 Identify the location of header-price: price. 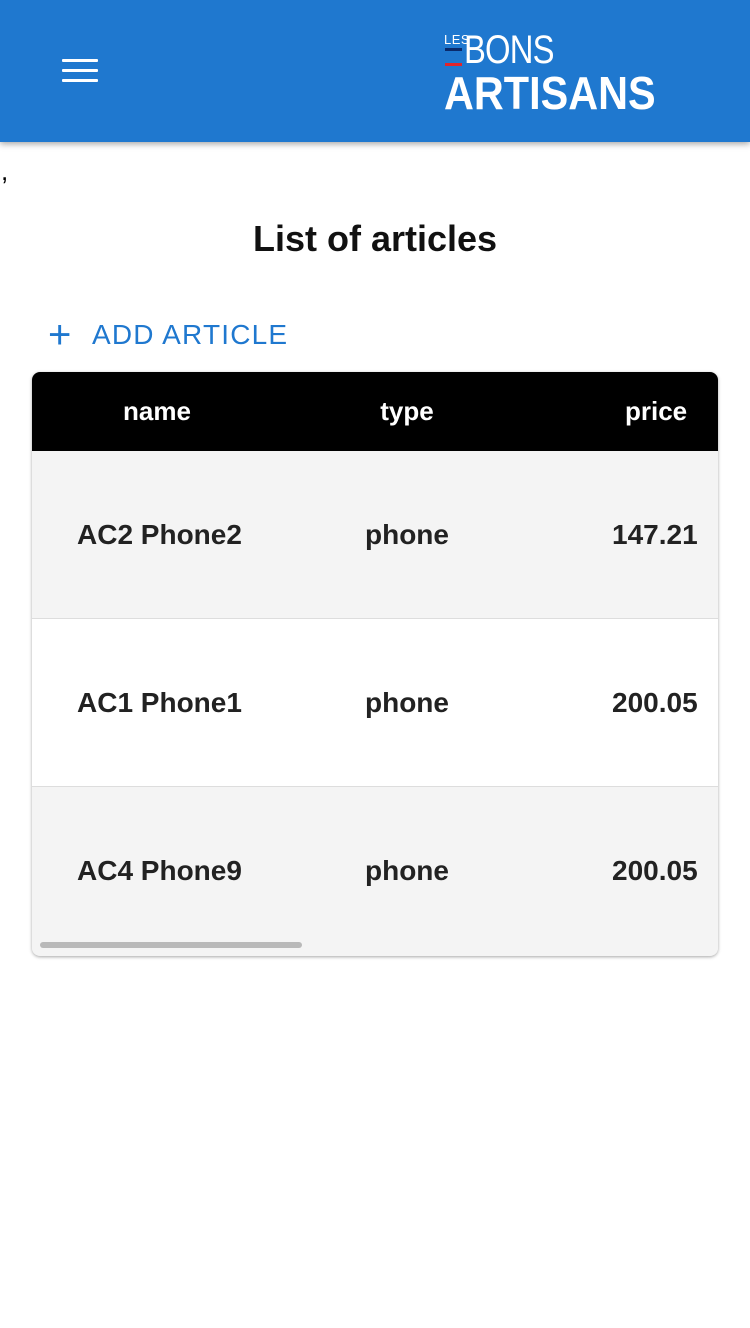
(625, 411).